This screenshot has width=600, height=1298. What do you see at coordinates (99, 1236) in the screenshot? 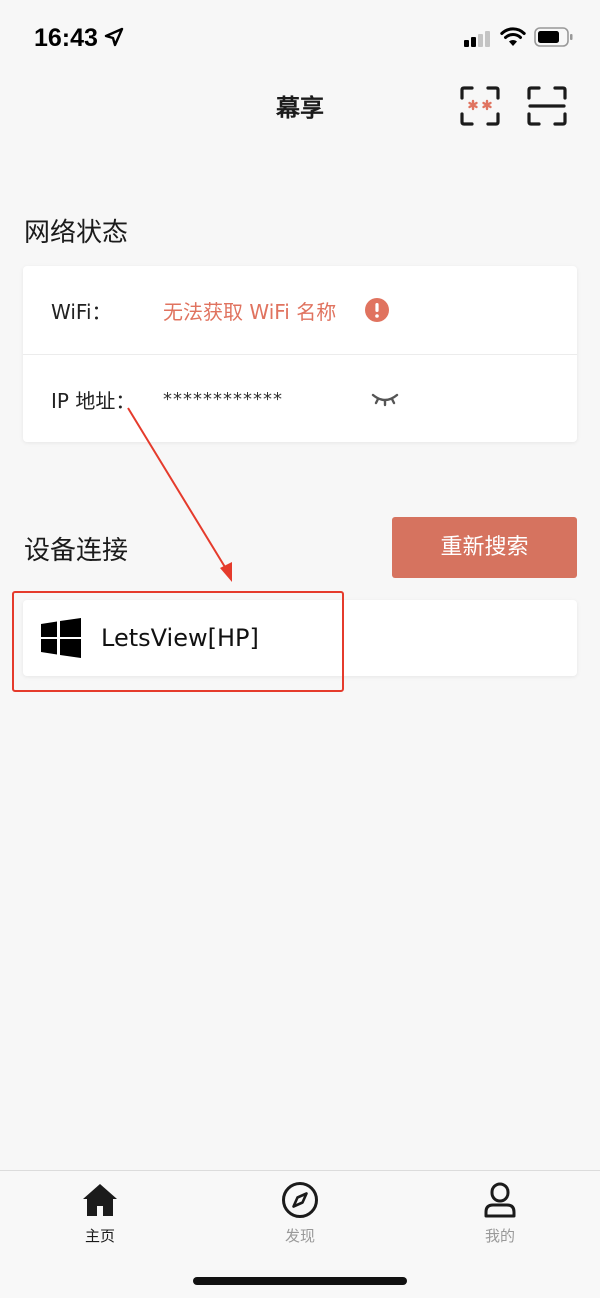
I see `tab-home-label: 主页` at bounding box center [99, 1236].